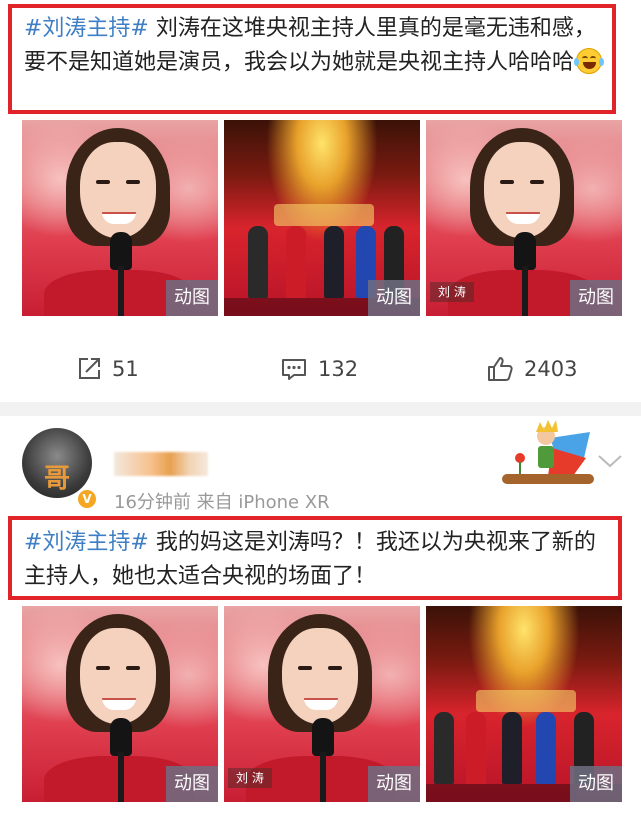 The width and height of the screenshot is (641, 816). I want to click on post-1-image-2: 动图, so click(322, 218).